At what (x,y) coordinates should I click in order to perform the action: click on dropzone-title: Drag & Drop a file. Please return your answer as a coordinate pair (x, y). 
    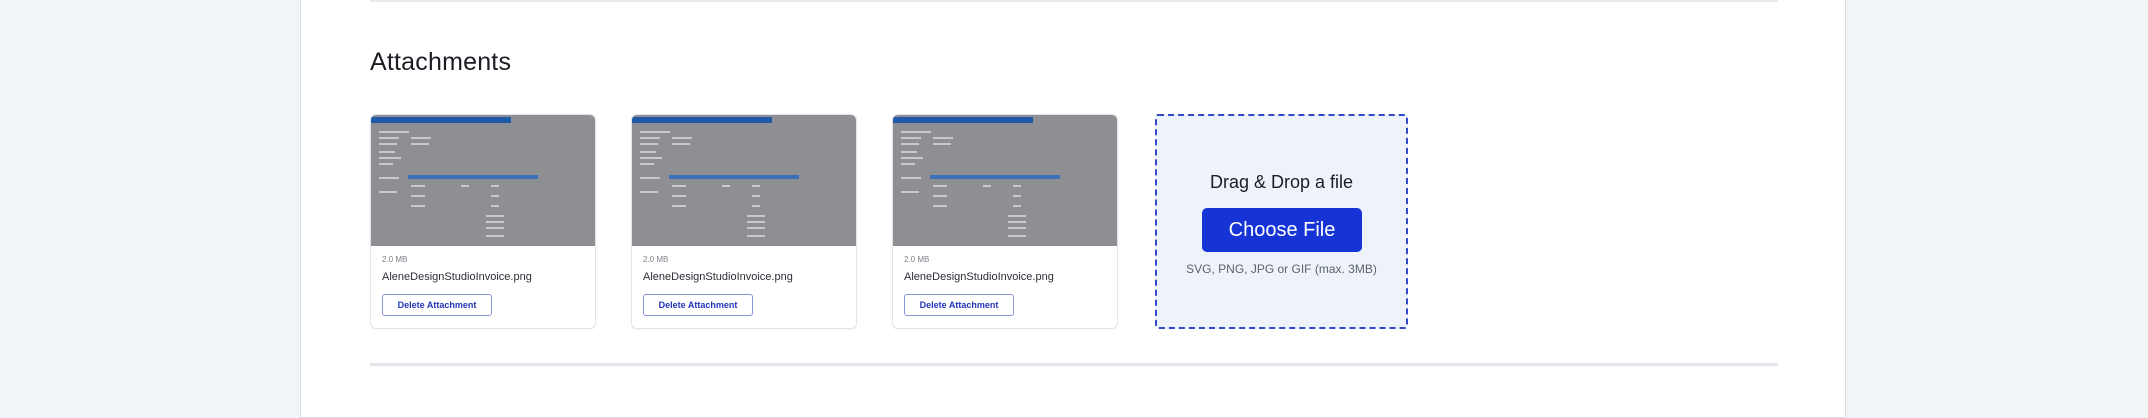
    Looking at the image, I should click on (1281, 182).